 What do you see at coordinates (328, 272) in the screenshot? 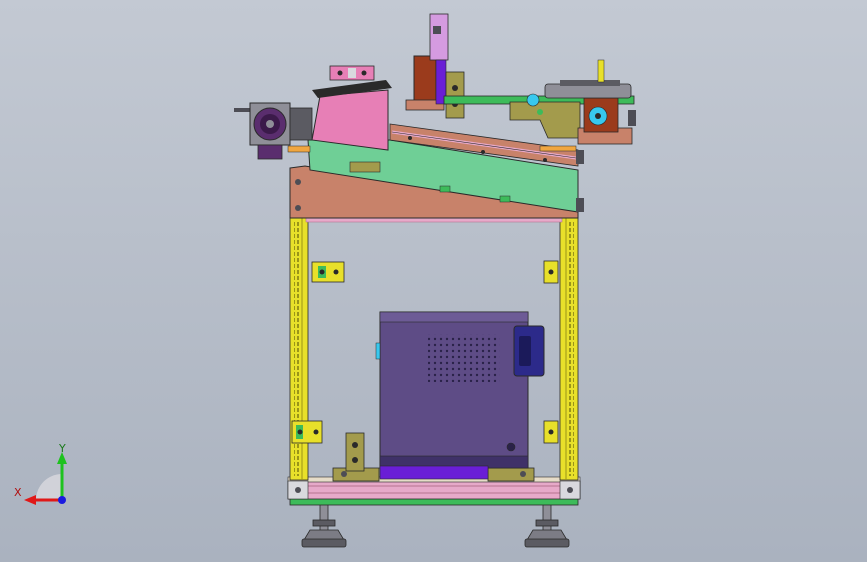
I see `corner-bracket-upper-left` at bounding box center [328, 272].